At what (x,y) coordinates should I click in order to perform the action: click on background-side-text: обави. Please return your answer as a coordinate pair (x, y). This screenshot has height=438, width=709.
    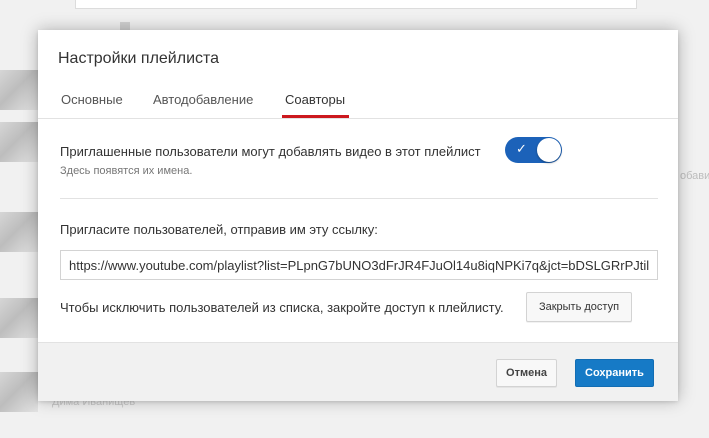
    Looking at the image, I should click on (694, 176).